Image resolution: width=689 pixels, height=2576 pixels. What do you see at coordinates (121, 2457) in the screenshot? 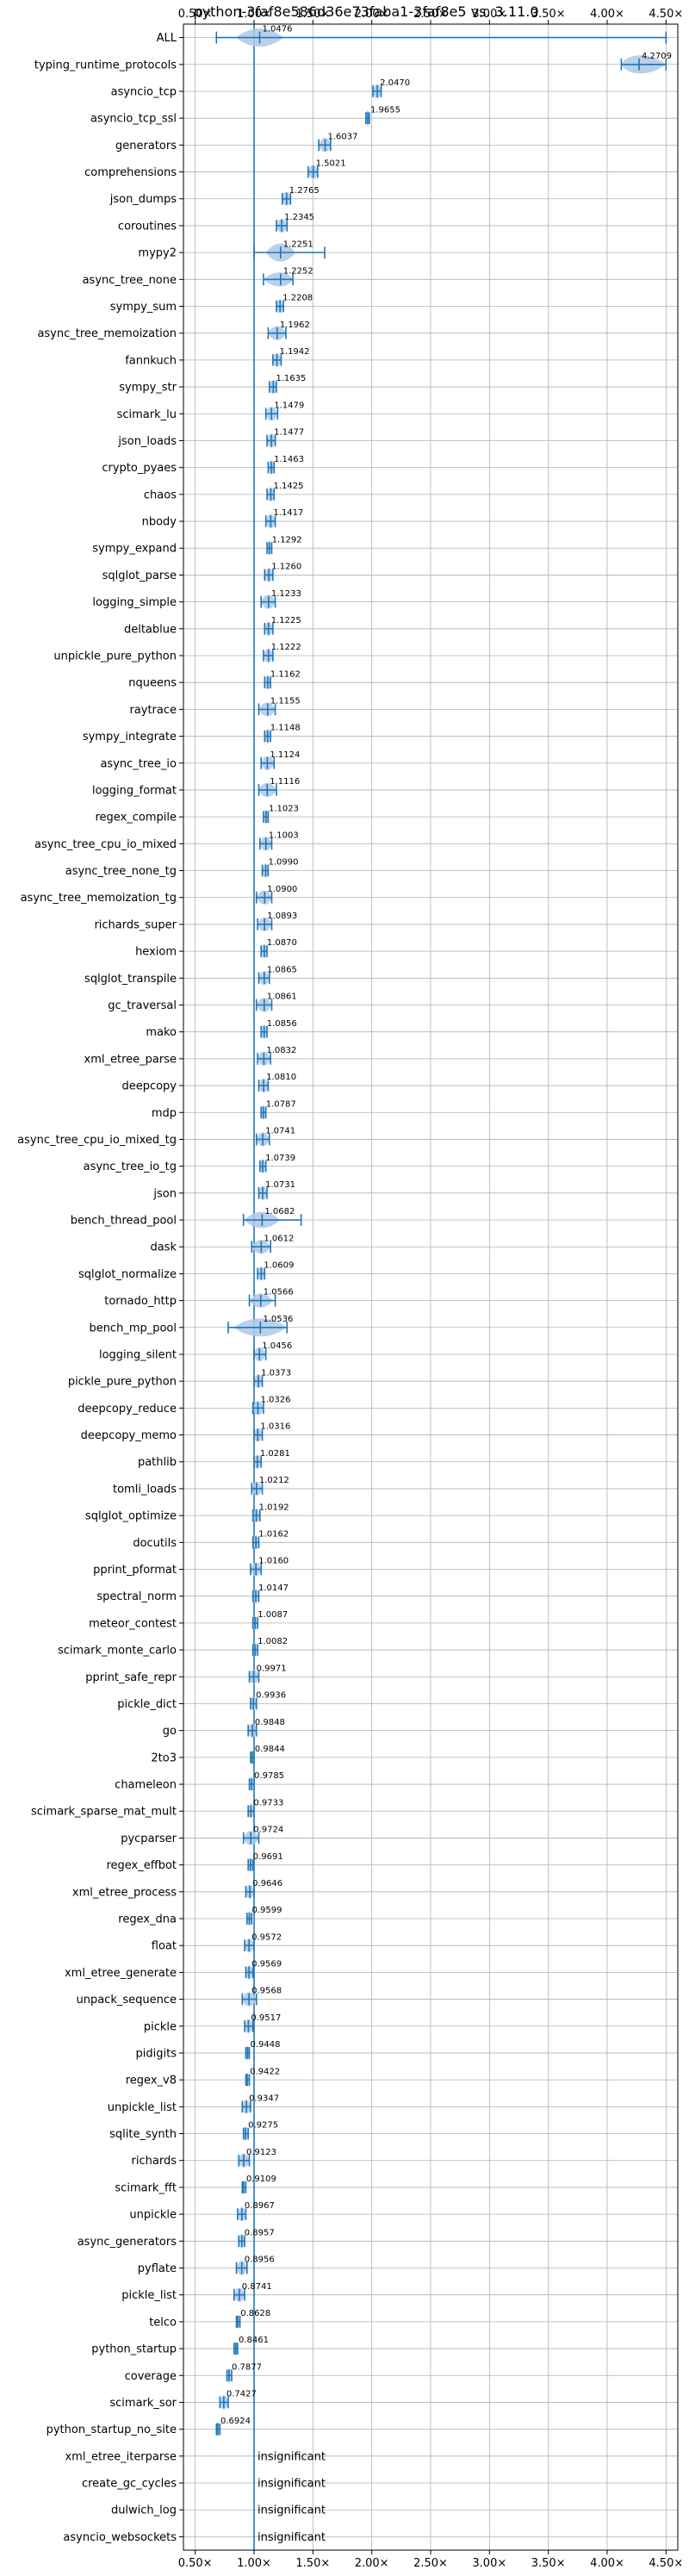
I see `benchmark-label: xml_etree_iterparse` at bounding box center [121, 2457].